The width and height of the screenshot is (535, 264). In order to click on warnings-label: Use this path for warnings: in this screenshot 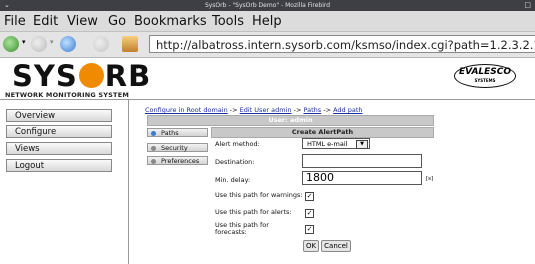, I will do `click(259, 195)`.